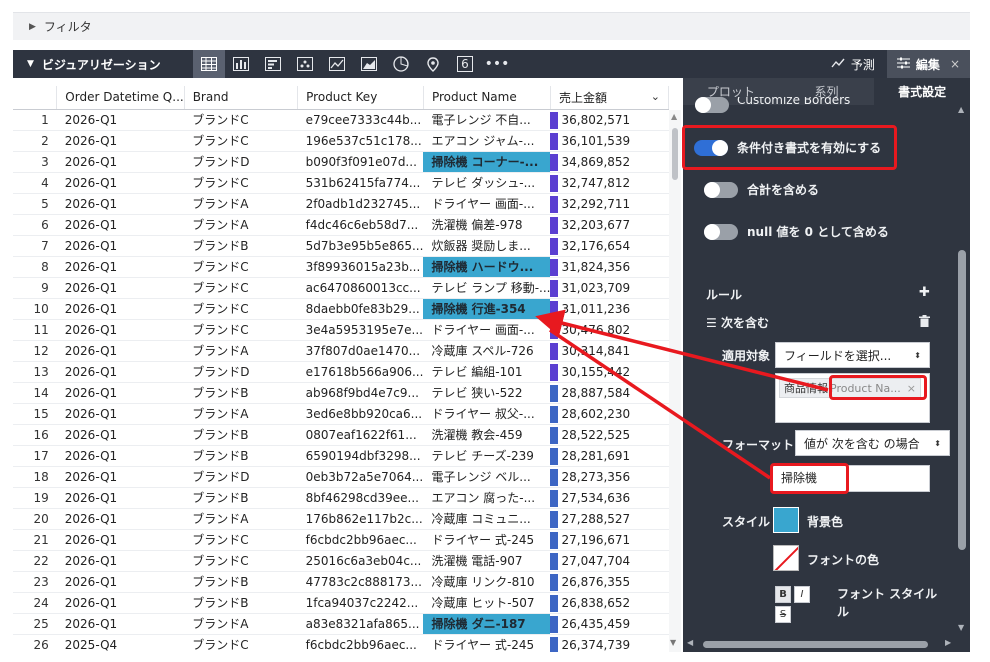 The height and width of the screenshot is (662, 990). I want to click on cell-product-name: 掃除機 行進-354, so click(487, 309).